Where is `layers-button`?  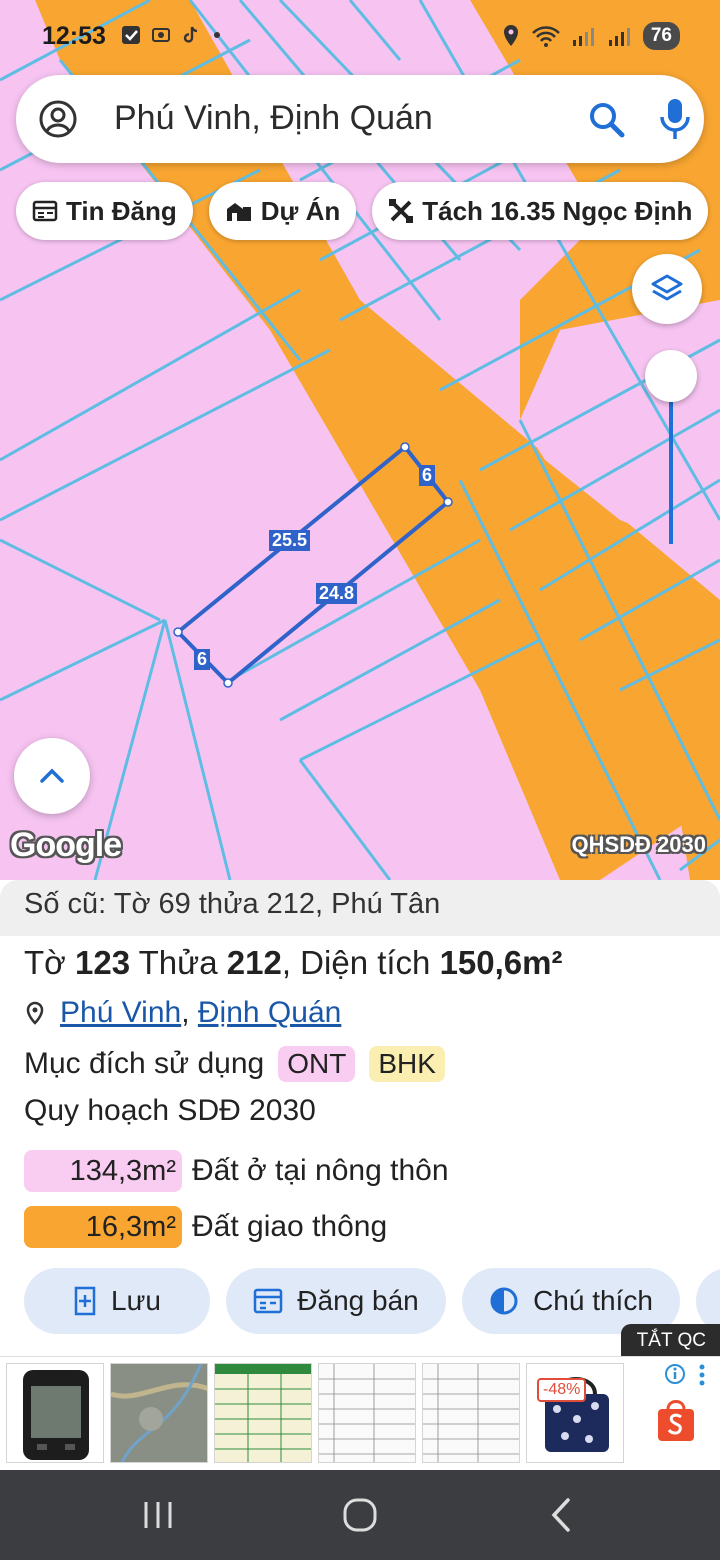 layers-button is located at coordinates (667, 289).